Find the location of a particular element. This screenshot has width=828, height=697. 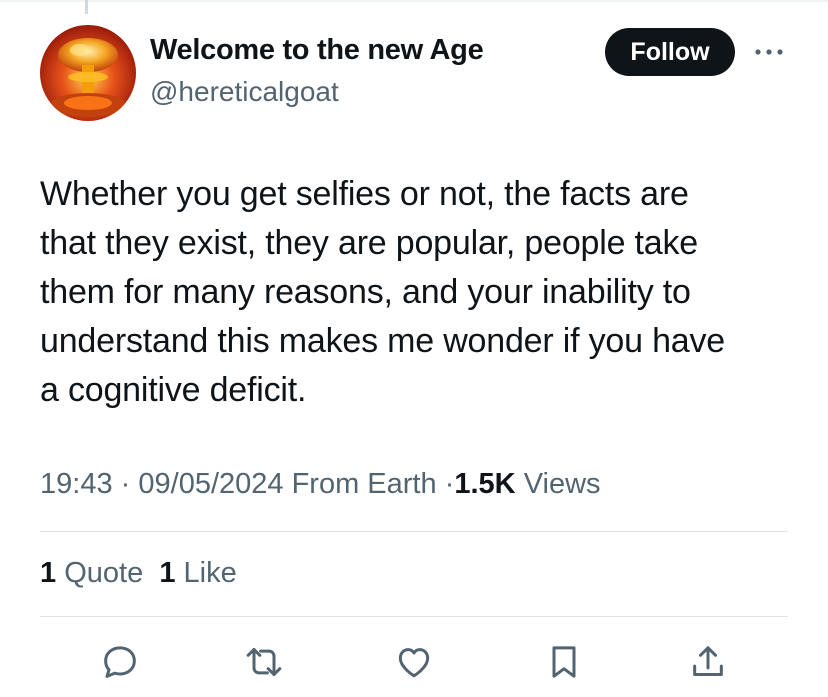

views-count: 1.5K is located at coordinates (485, 484).